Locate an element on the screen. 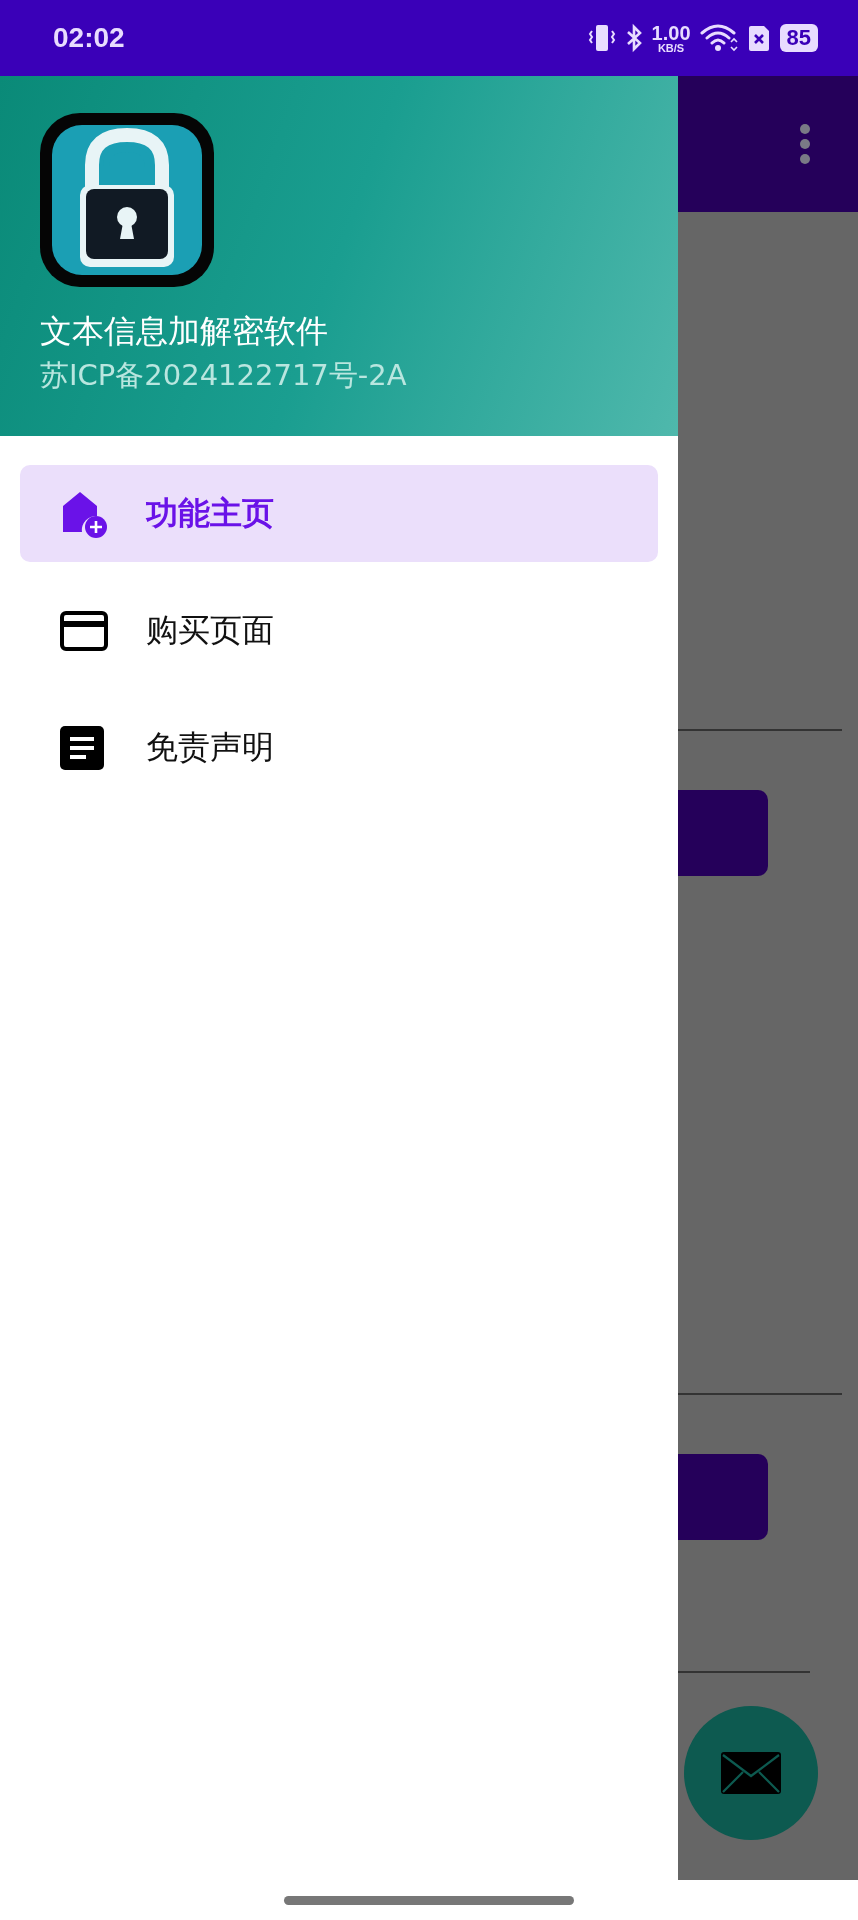  app-title: 文本信息加解密软件 is located at coordinates (184, 331).